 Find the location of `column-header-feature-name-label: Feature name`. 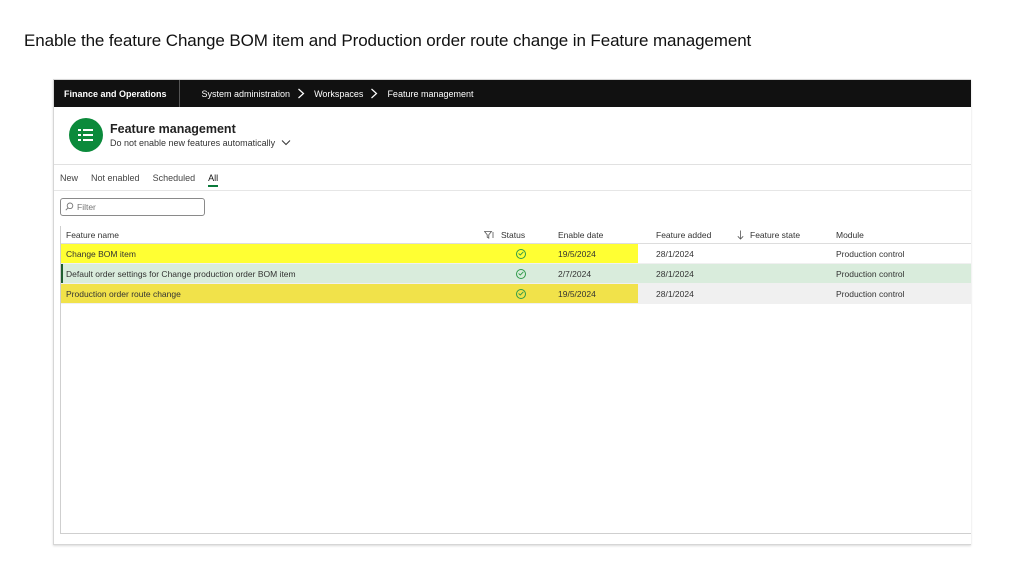

column-header-feature-name-label: Feature name is located at coordinates (92, 234).